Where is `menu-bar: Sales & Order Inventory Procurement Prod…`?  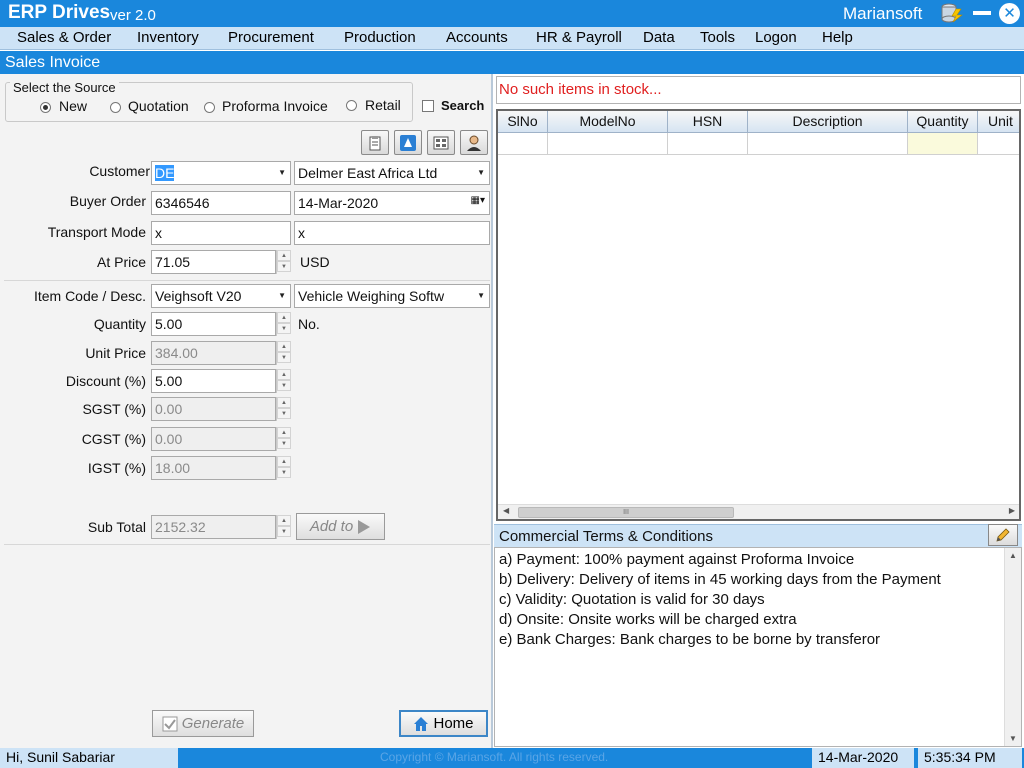 menu-bar: Sales & Order Inventory Procurement Prod… is located at coordinates (512, 38).